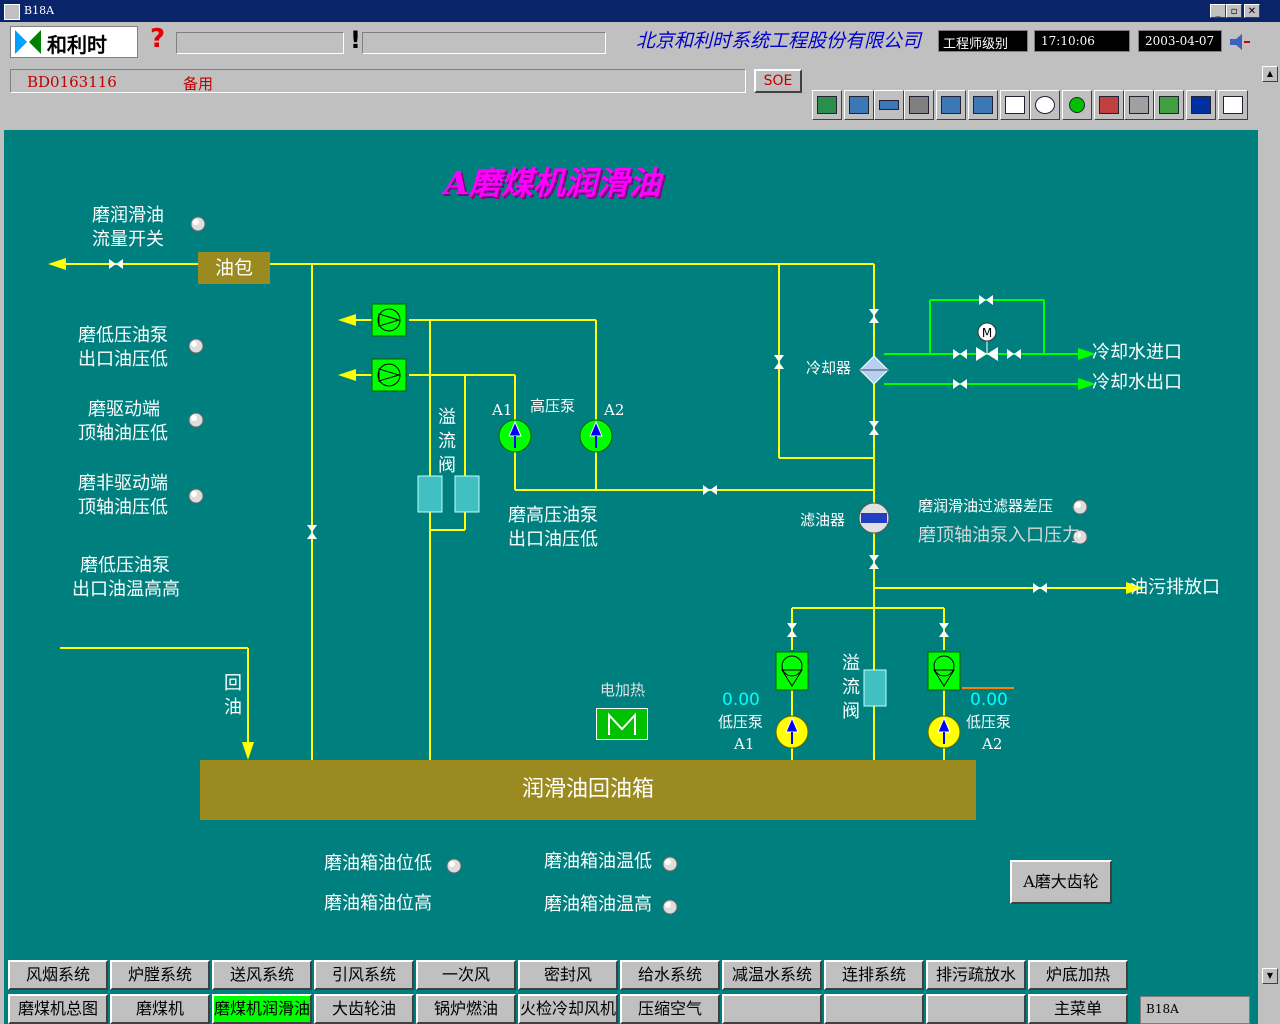 This screenshot has width=1280, height=1024. What do you see at coordinates (502, 410) in the screenshot?
I see `hp-pump-a1-label: A1` at bounding box center [502, 410].